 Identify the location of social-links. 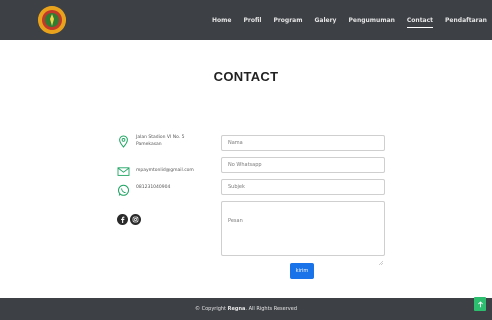
(130, 219).